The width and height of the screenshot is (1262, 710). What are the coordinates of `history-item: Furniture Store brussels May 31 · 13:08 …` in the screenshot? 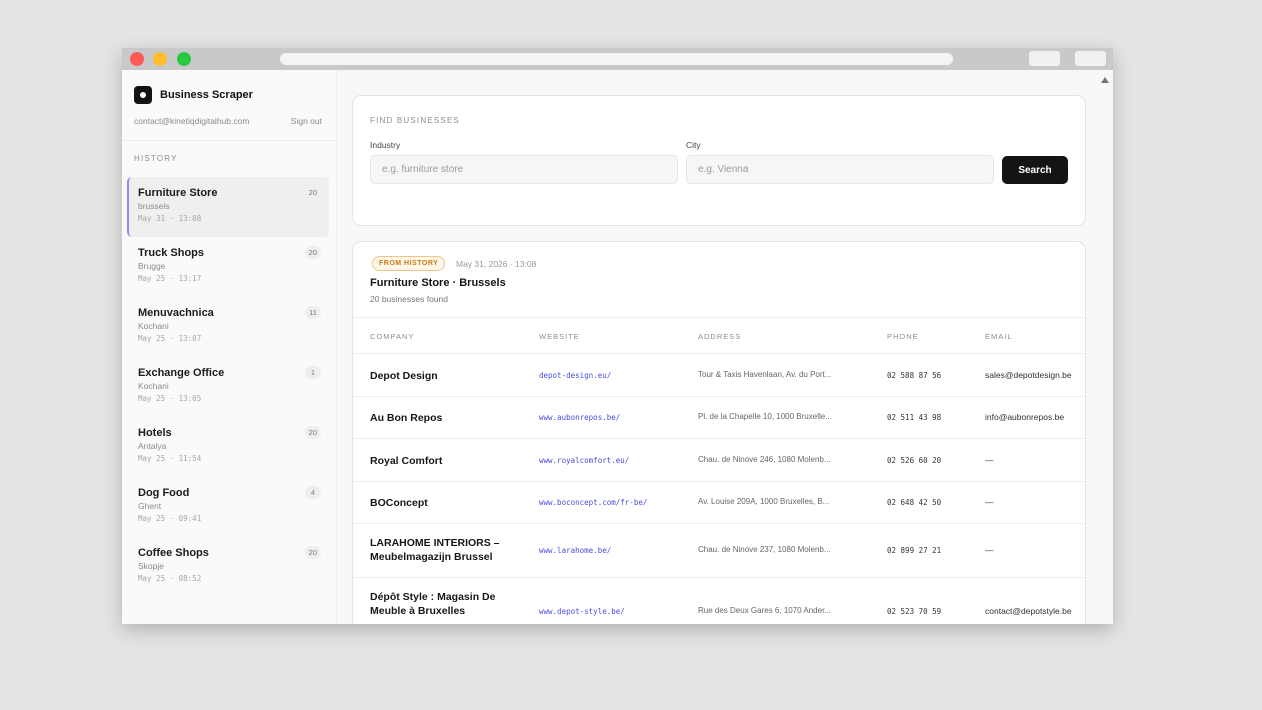 It's located at (228, 207).